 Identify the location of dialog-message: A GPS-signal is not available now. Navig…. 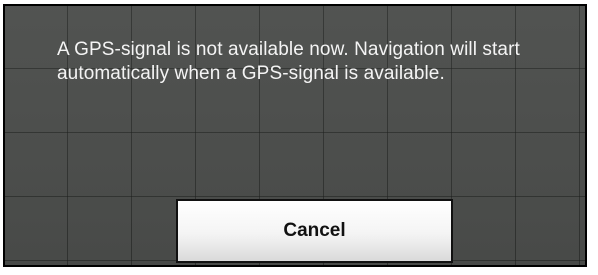
(288, 61).